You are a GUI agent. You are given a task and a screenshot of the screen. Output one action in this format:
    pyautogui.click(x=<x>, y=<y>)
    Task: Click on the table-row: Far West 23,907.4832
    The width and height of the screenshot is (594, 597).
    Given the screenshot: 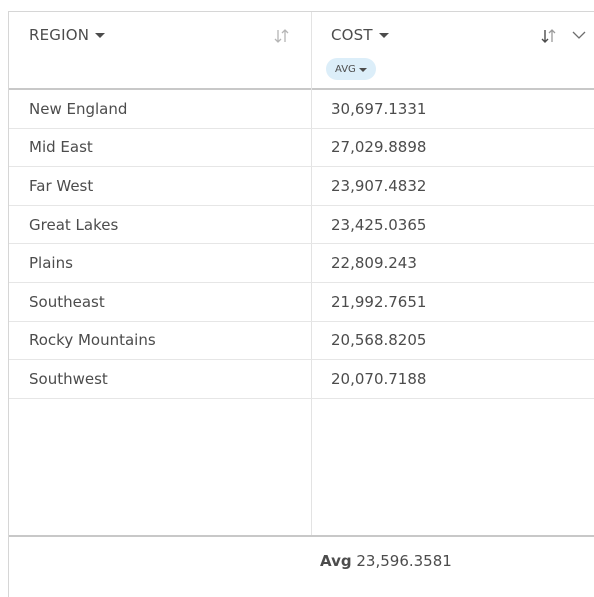 What is the action you would take?
    pyautogui.click(x=301, y=186)
    